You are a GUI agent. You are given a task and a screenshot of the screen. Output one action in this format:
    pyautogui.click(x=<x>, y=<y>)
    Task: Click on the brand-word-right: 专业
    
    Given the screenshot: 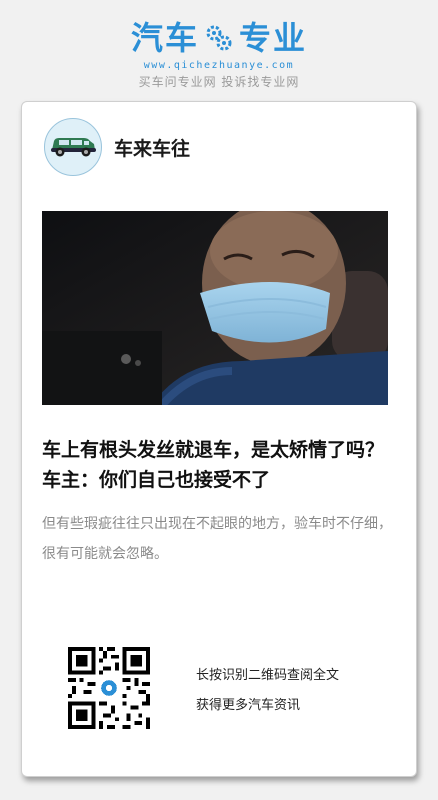 What is the action you would take?
    pyautogui.click(x=273, y=38)
    